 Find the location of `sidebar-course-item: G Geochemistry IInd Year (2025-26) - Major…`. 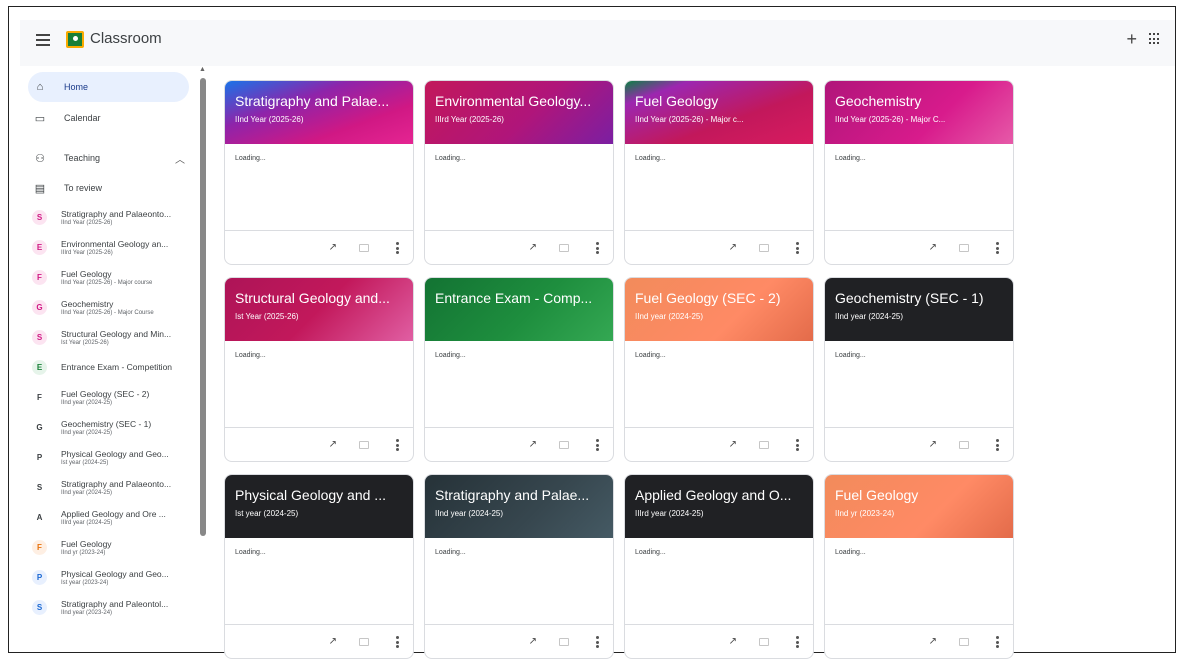

sidebar-course-item: G Geochemistry IInd Year (2025-26) - Major… is located at coordinates (117, 307).